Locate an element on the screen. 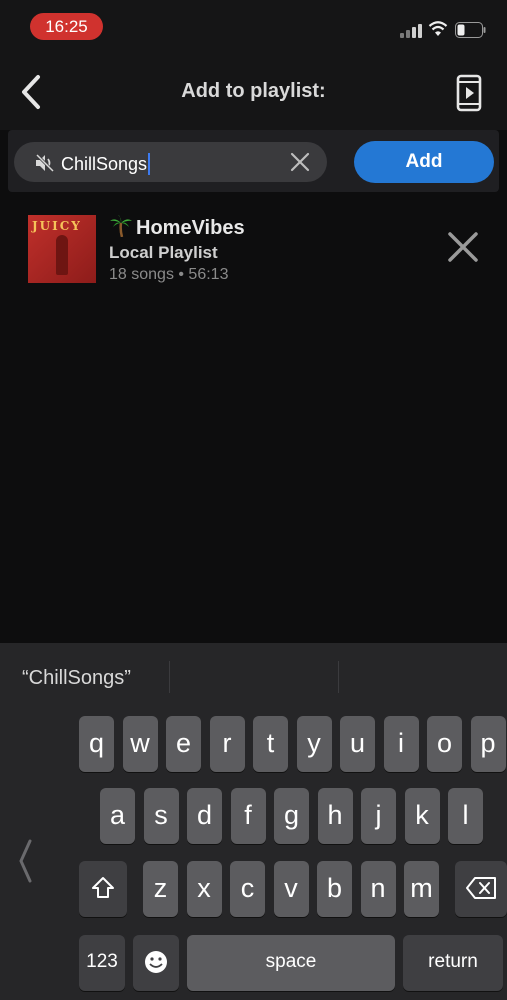 The width and height of the screenshot is (507, 1000). playlist-name: HomeVibes is located at coordinates (177, 227).